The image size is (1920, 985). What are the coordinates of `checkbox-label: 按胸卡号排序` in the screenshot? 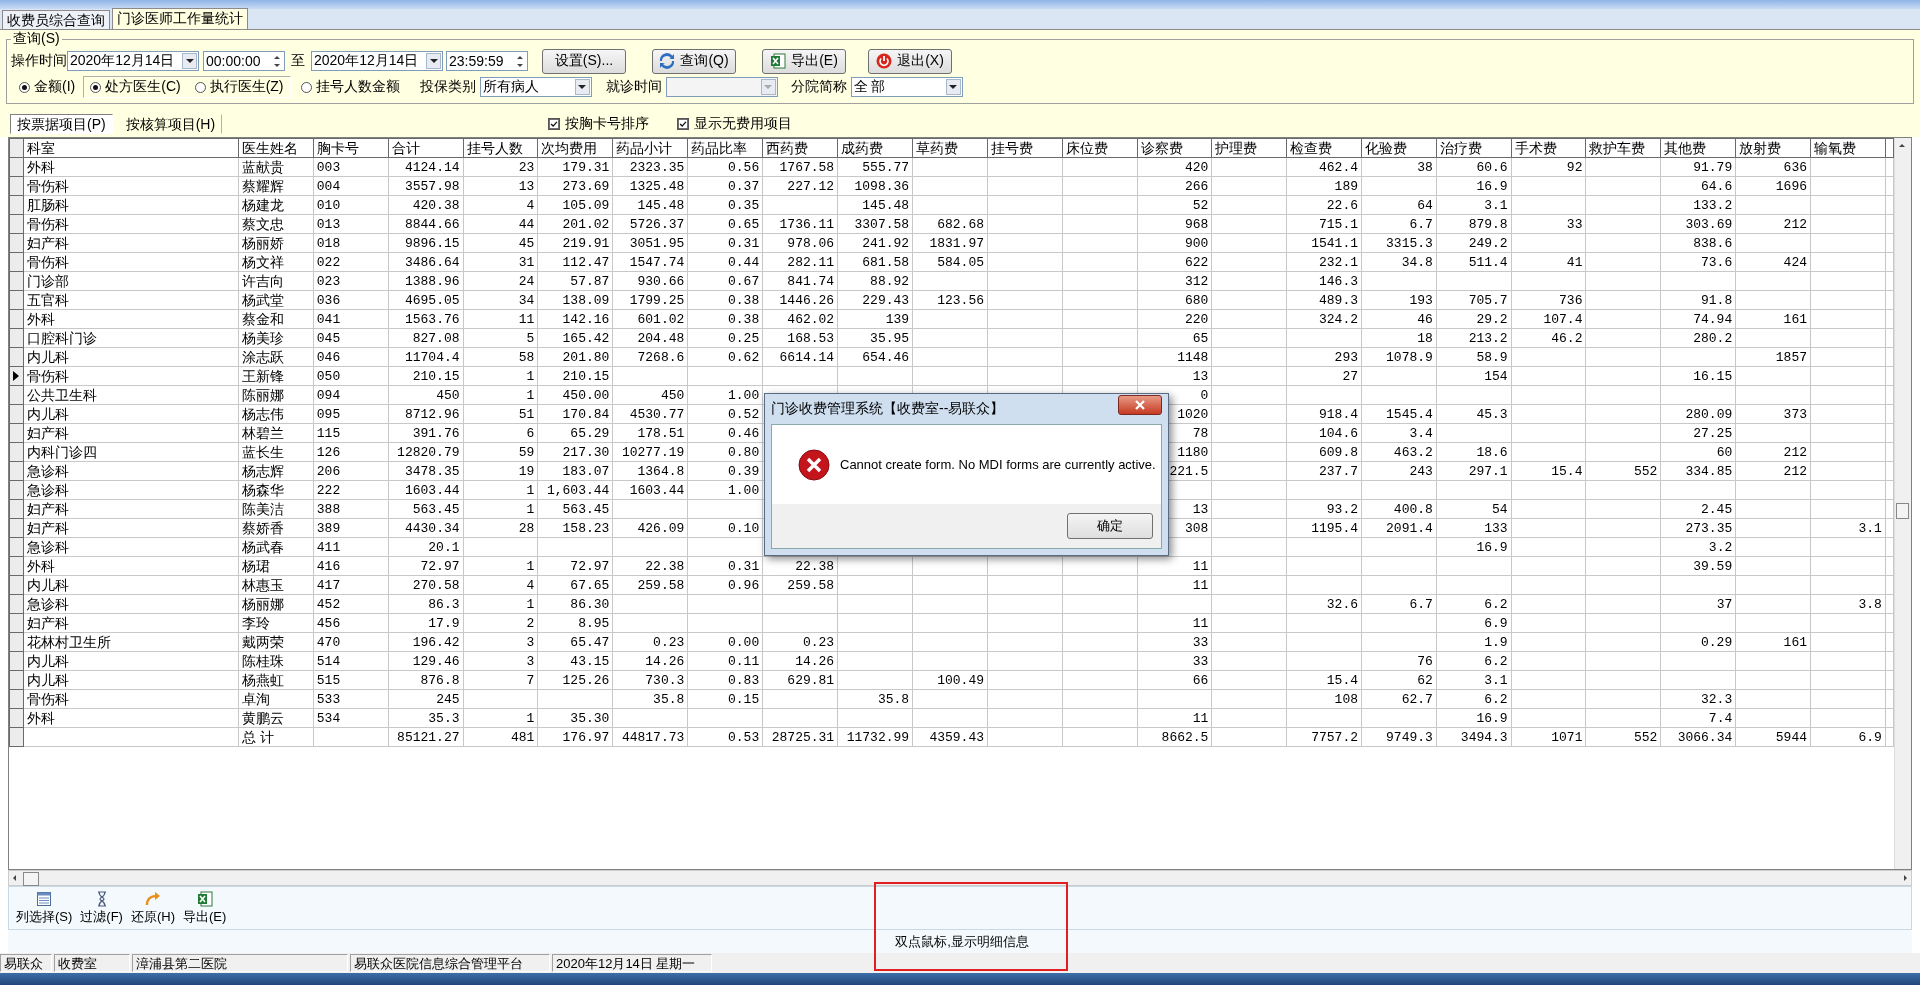 It's located at (607, 123).